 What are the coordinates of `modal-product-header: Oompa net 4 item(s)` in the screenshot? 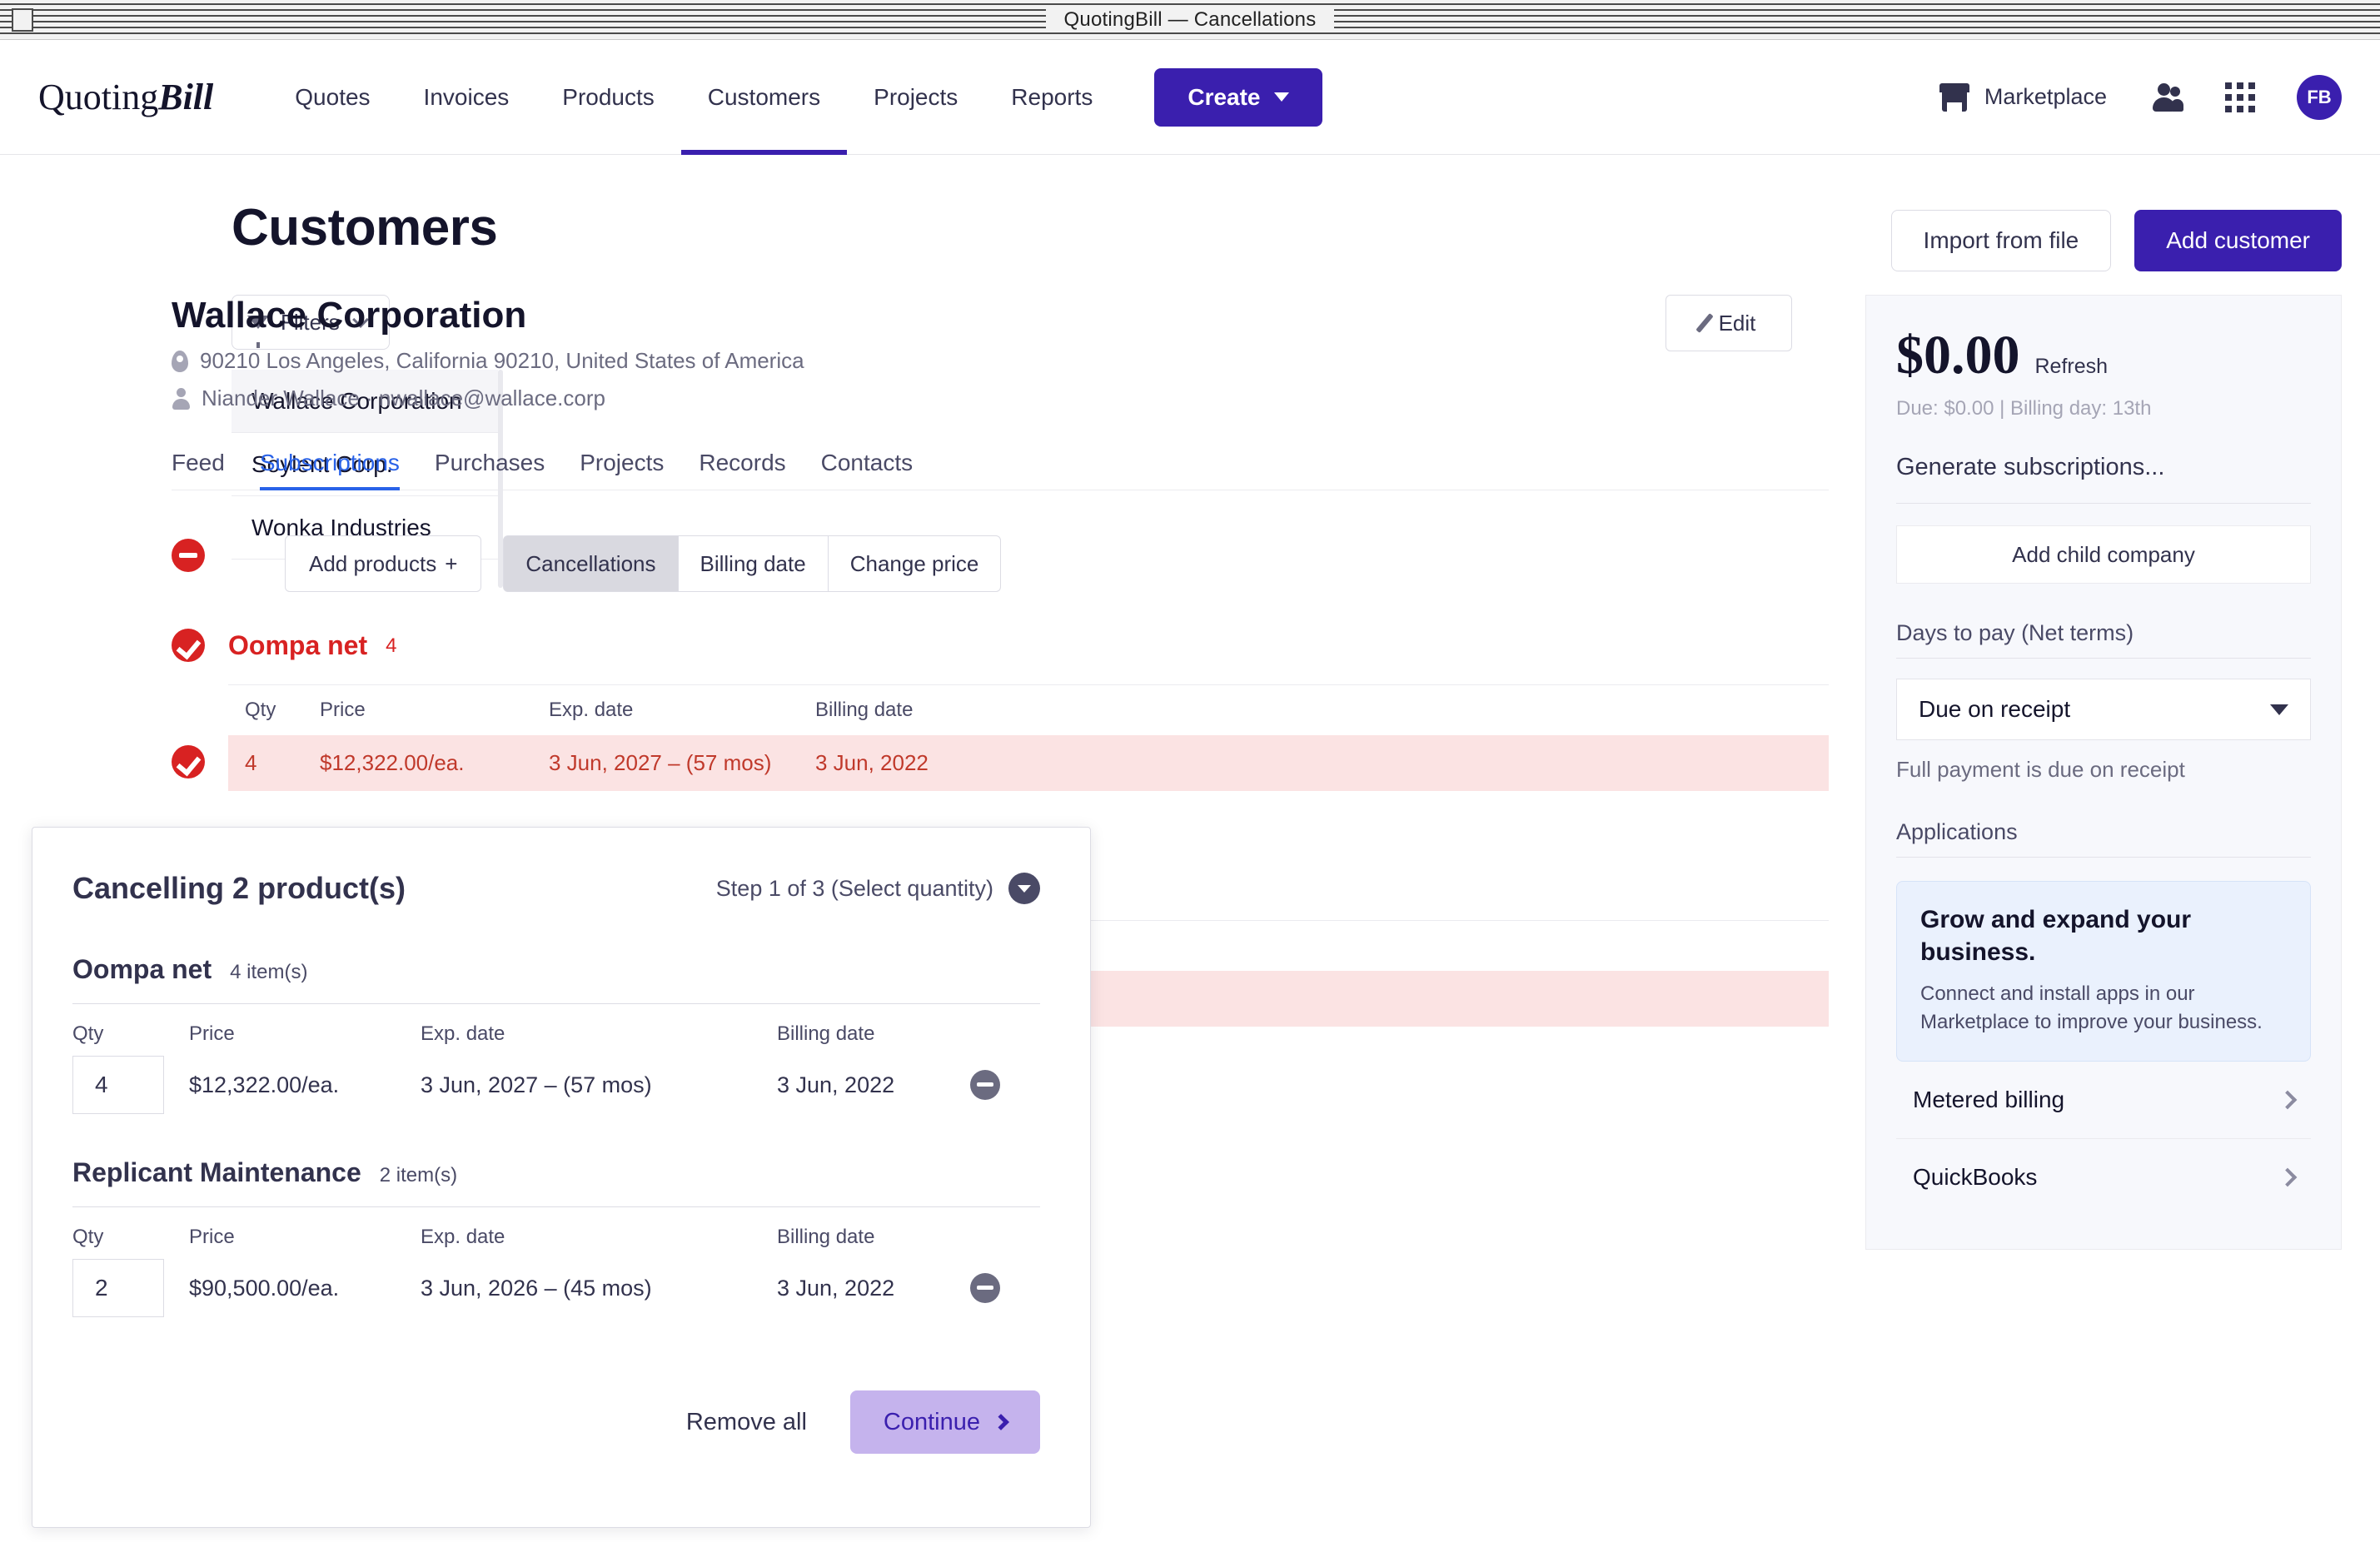 It's located at (556, 969).